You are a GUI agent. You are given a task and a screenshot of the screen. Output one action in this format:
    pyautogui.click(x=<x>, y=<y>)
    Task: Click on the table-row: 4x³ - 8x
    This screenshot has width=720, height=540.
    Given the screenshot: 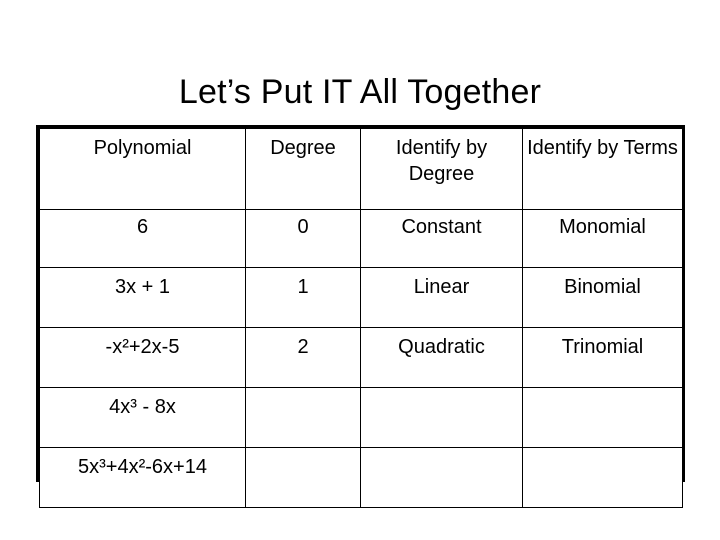 What is the action you would take?
    pyautogui.click(x=361, y=417)
    